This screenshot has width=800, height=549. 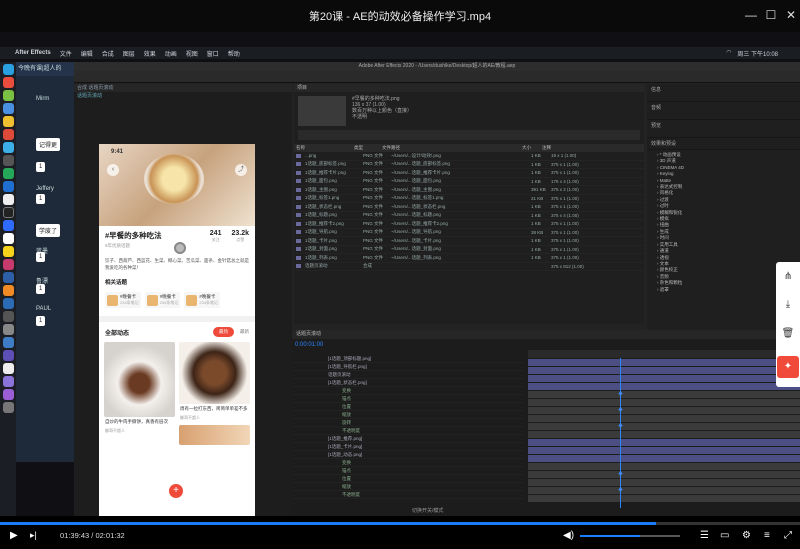 What do you see at coordinates (664, 430) in the screenshot?
I see `timeline-tracks` at bounding box center [664, 430].